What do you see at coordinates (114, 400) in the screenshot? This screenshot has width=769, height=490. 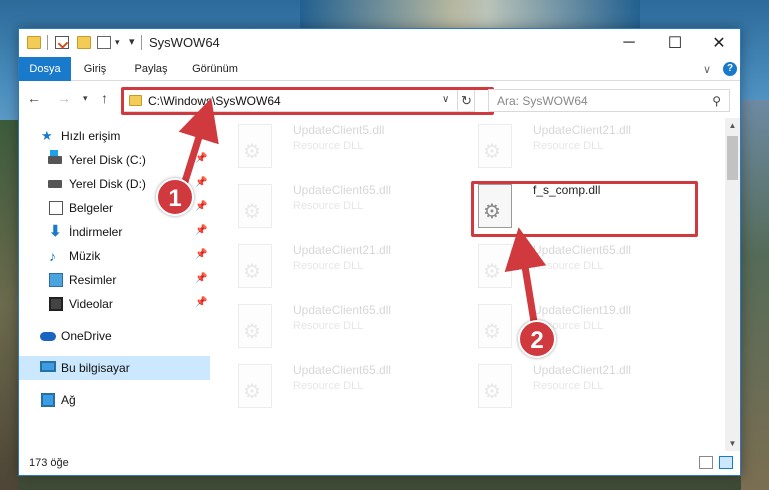 I see `sidebar-item-network: Ağ` at bounding box center [114, 400].